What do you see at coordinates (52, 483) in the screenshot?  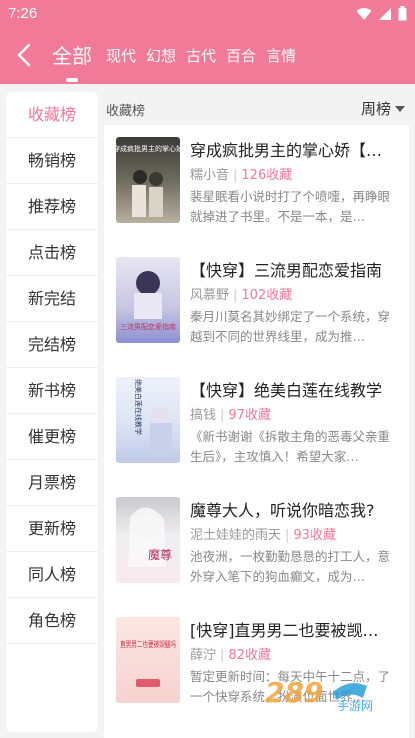 I see `sidebar-item-monthly-ticket: 月票榜` at bounding box center [52, 483].